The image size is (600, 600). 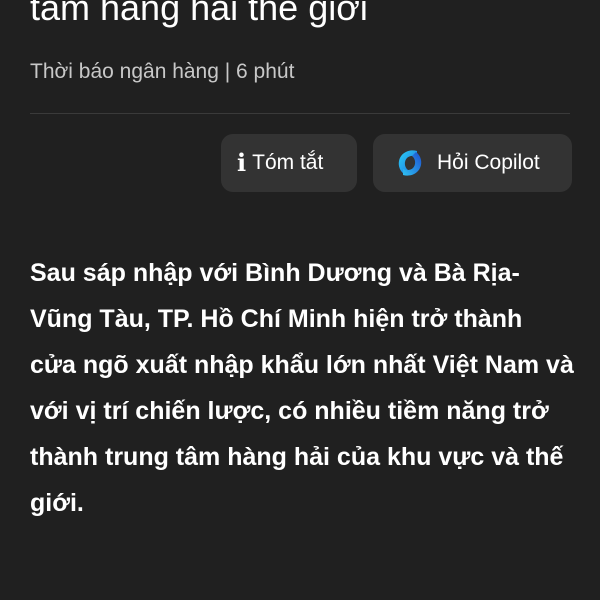 I want to click on copilot-button-label: Hỏi Copilot, so click(x=488, y=162).